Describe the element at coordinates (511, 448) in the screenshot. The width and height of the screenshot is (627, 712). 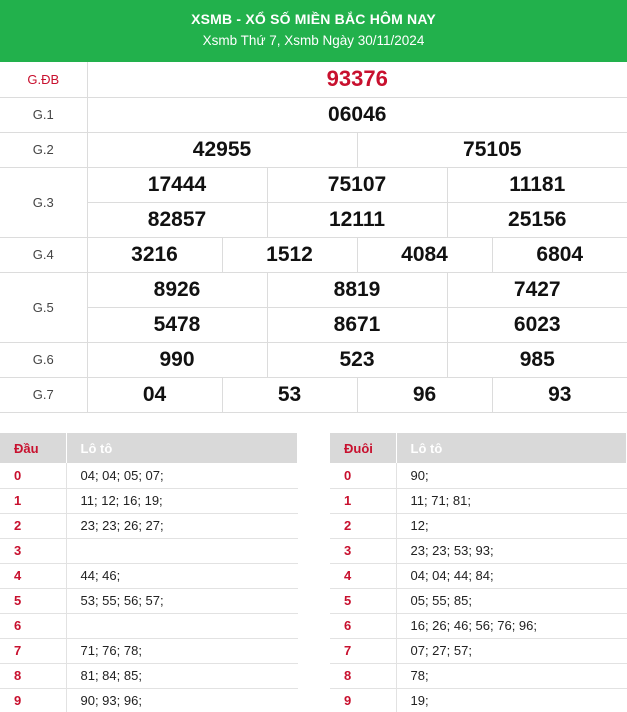
I see `loto-duoi-val-header: Lô tô` at that location.